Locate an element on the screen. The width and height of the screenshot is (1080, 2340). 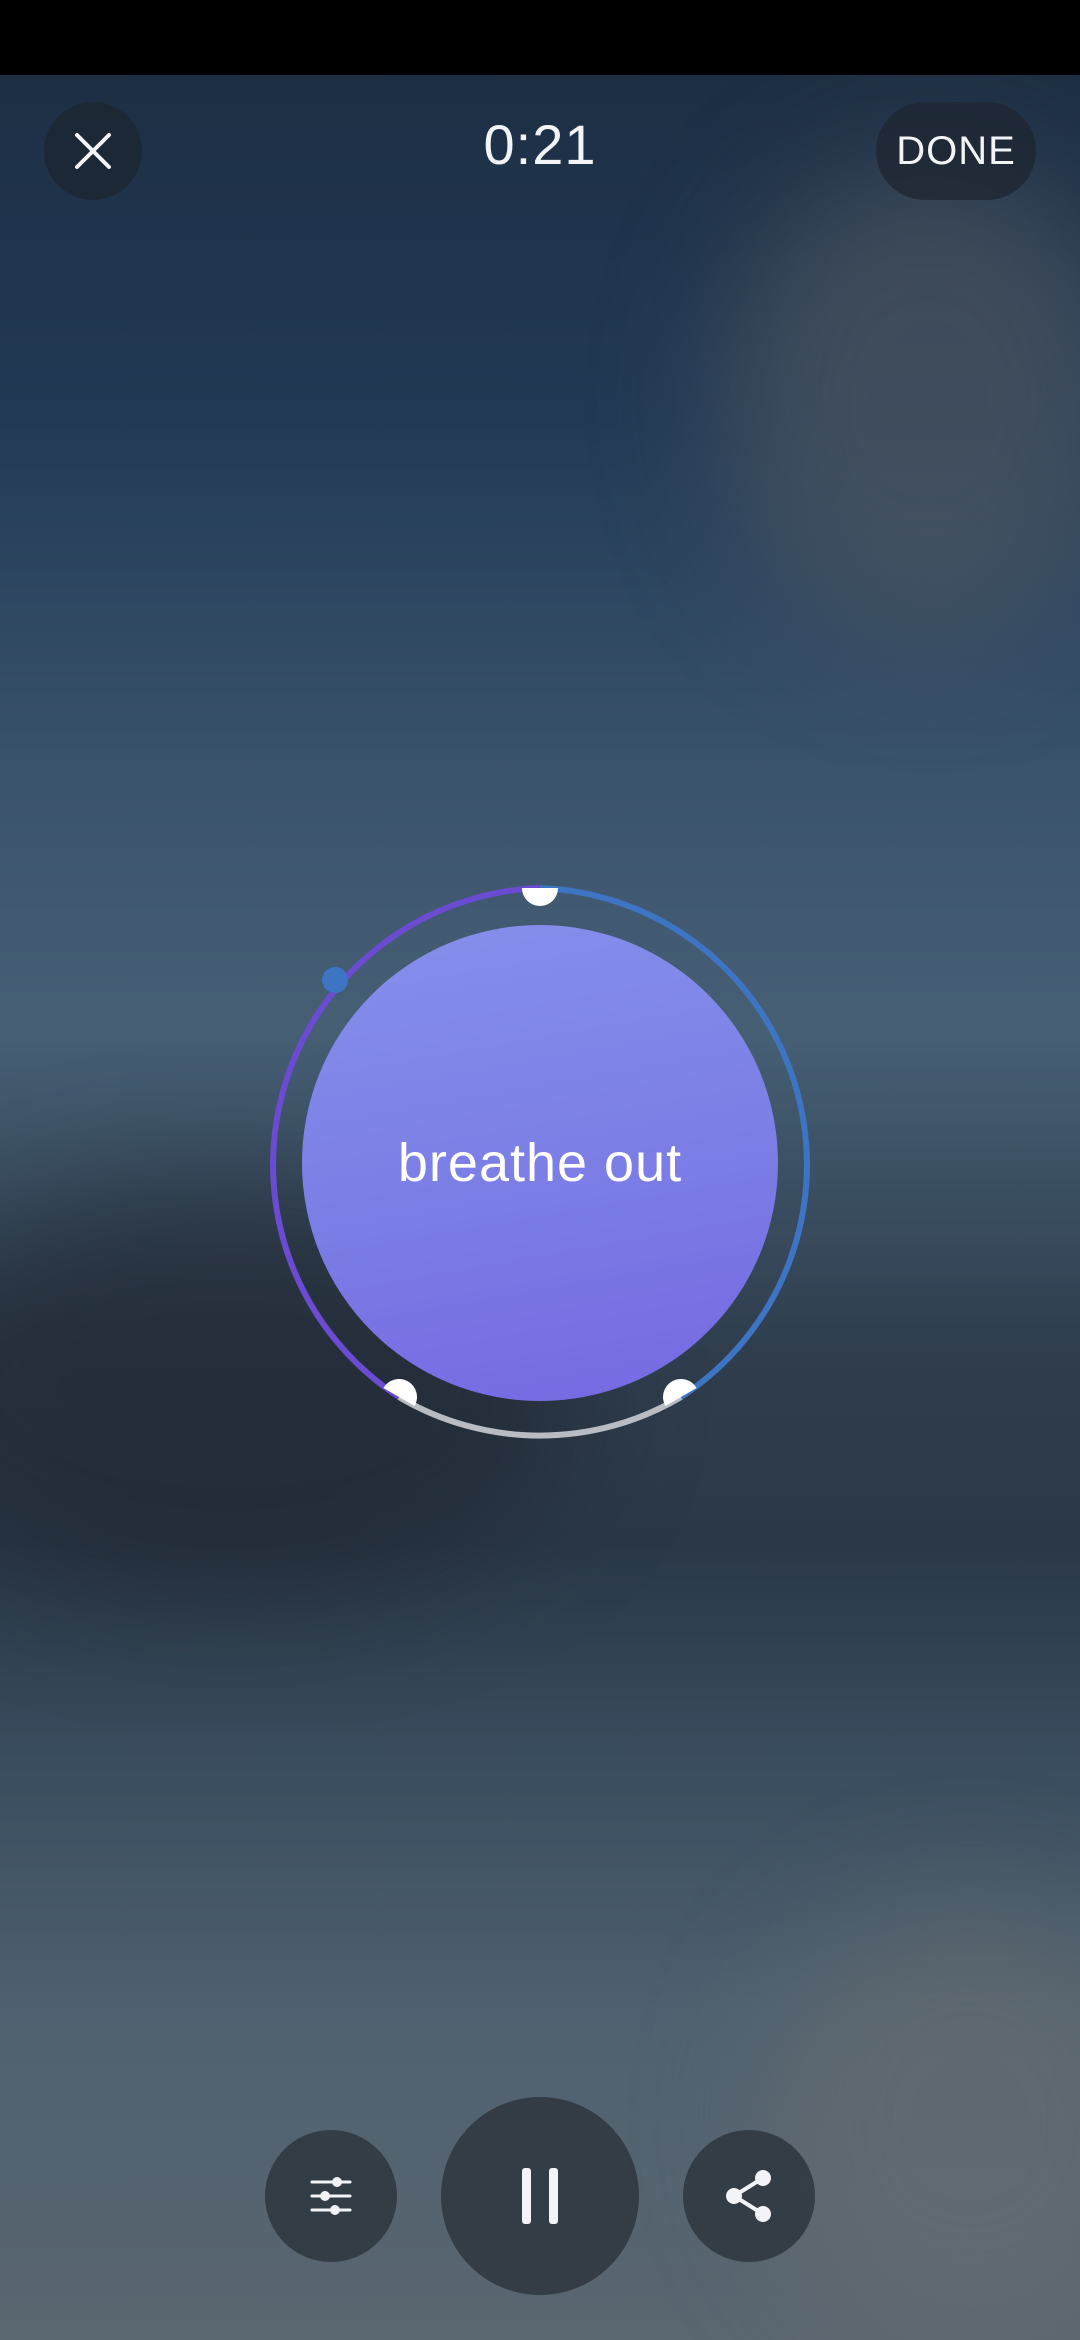
share-button is located at coordinates (749, 2196).